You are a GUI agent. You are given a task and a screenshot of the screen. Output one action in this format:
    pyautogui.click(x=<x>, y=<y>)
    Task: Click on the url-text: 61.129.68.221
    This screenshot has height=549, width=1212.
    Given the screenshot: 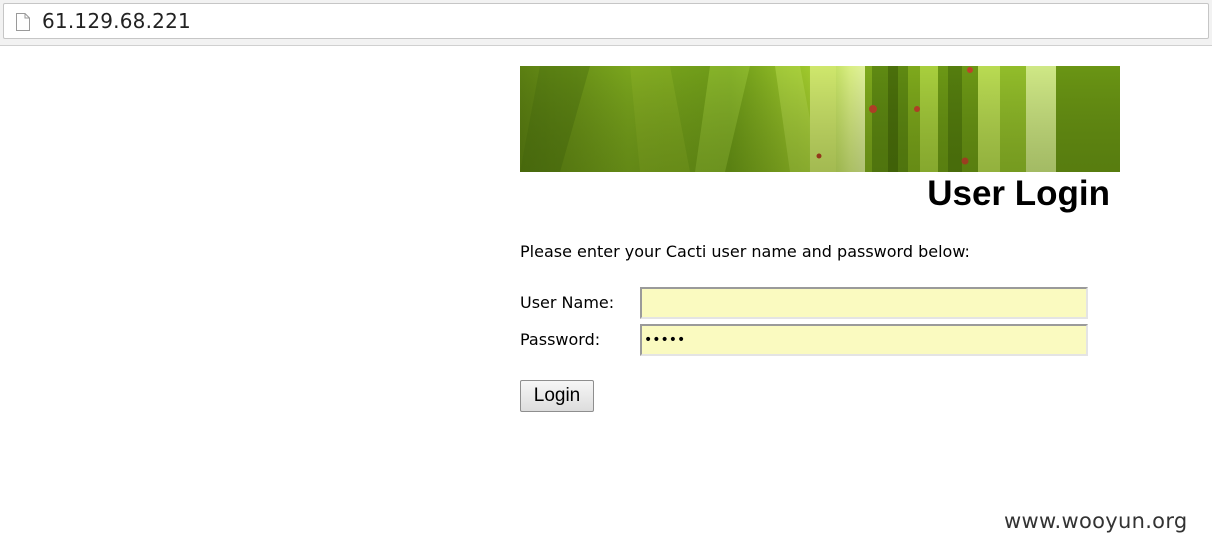 What is the action you would take?
    pyautogui.click(x=116, y=21)
    